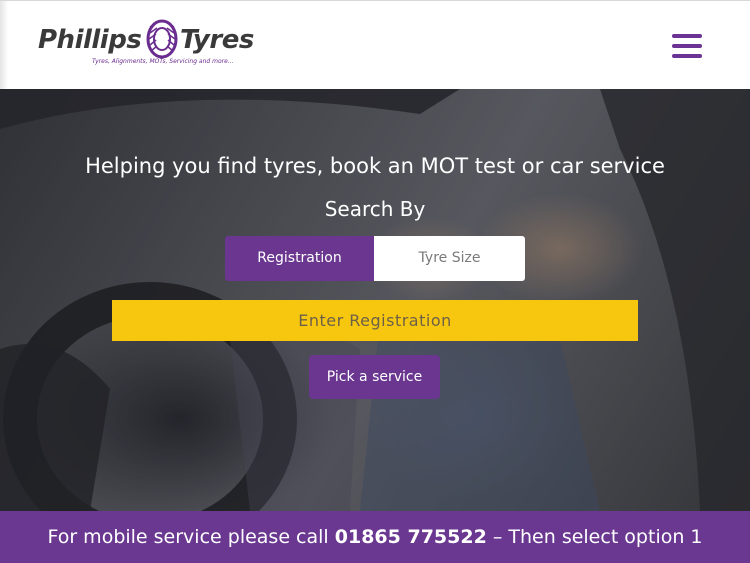  What do you see at coordinates (188, 537) in the screenshot?
I see `mobile-service-text-before: For mobile service please call` at bounding box center [188, 537].